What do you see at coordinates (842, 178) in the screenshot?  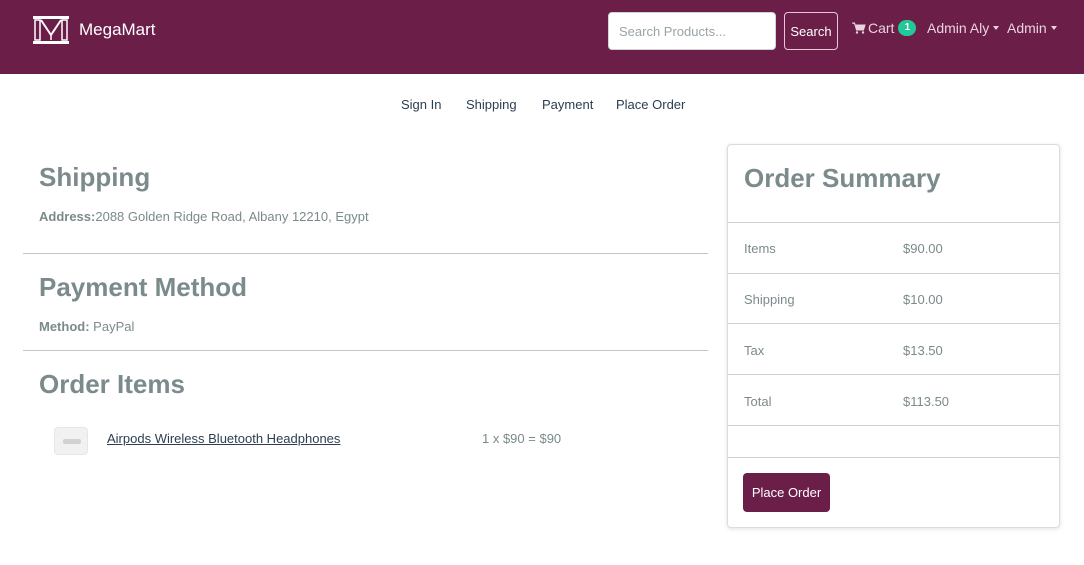 I see `order-summary-title: Order Summary` at bounding box center [842, 178].